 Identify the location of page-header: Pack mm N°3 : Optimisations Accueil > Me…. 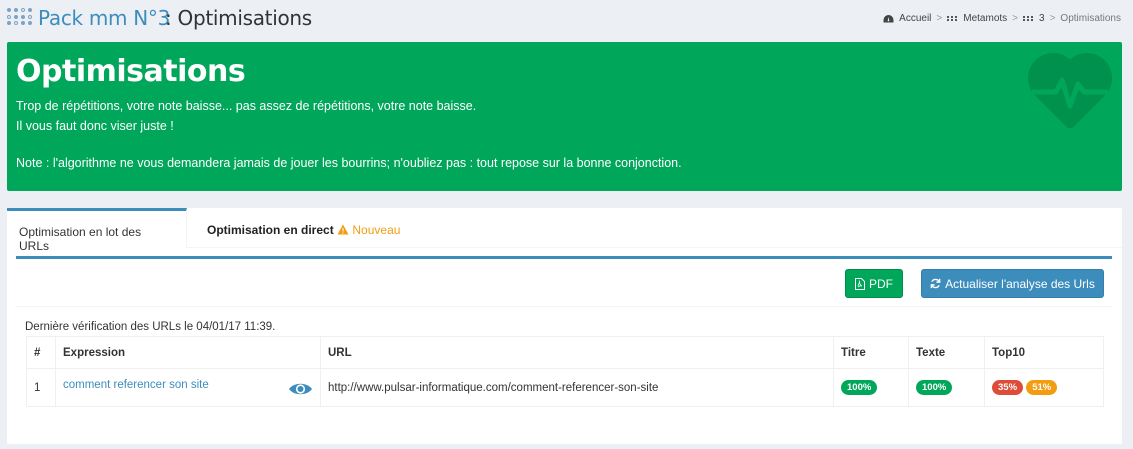
(566, 19).